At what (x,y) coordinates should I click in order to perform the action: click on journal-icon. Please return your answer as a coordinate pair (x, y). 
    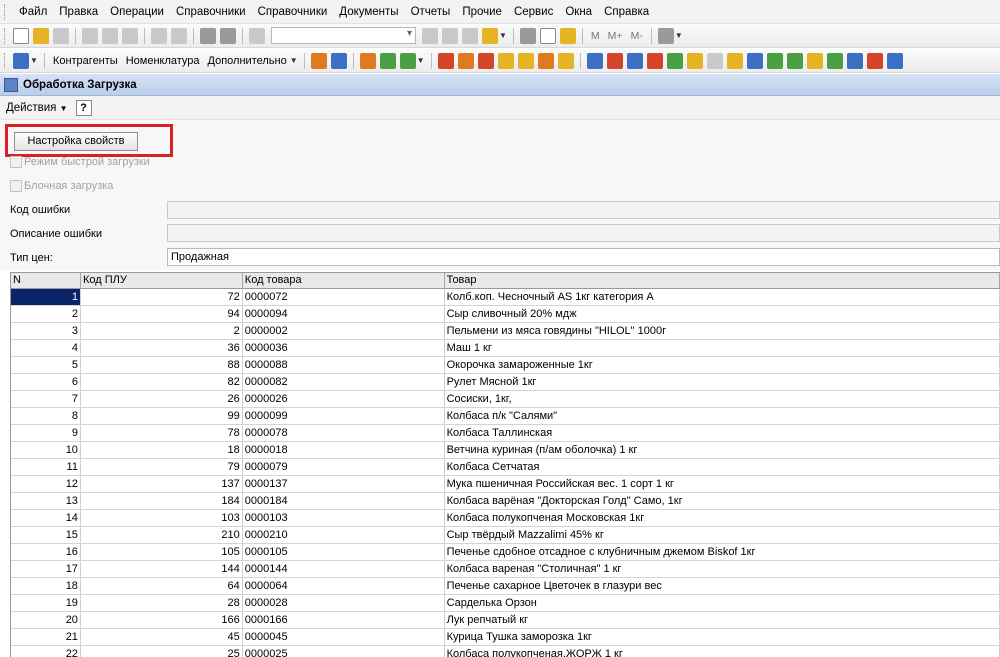
    Looking at the image, I should click on (318, 60).